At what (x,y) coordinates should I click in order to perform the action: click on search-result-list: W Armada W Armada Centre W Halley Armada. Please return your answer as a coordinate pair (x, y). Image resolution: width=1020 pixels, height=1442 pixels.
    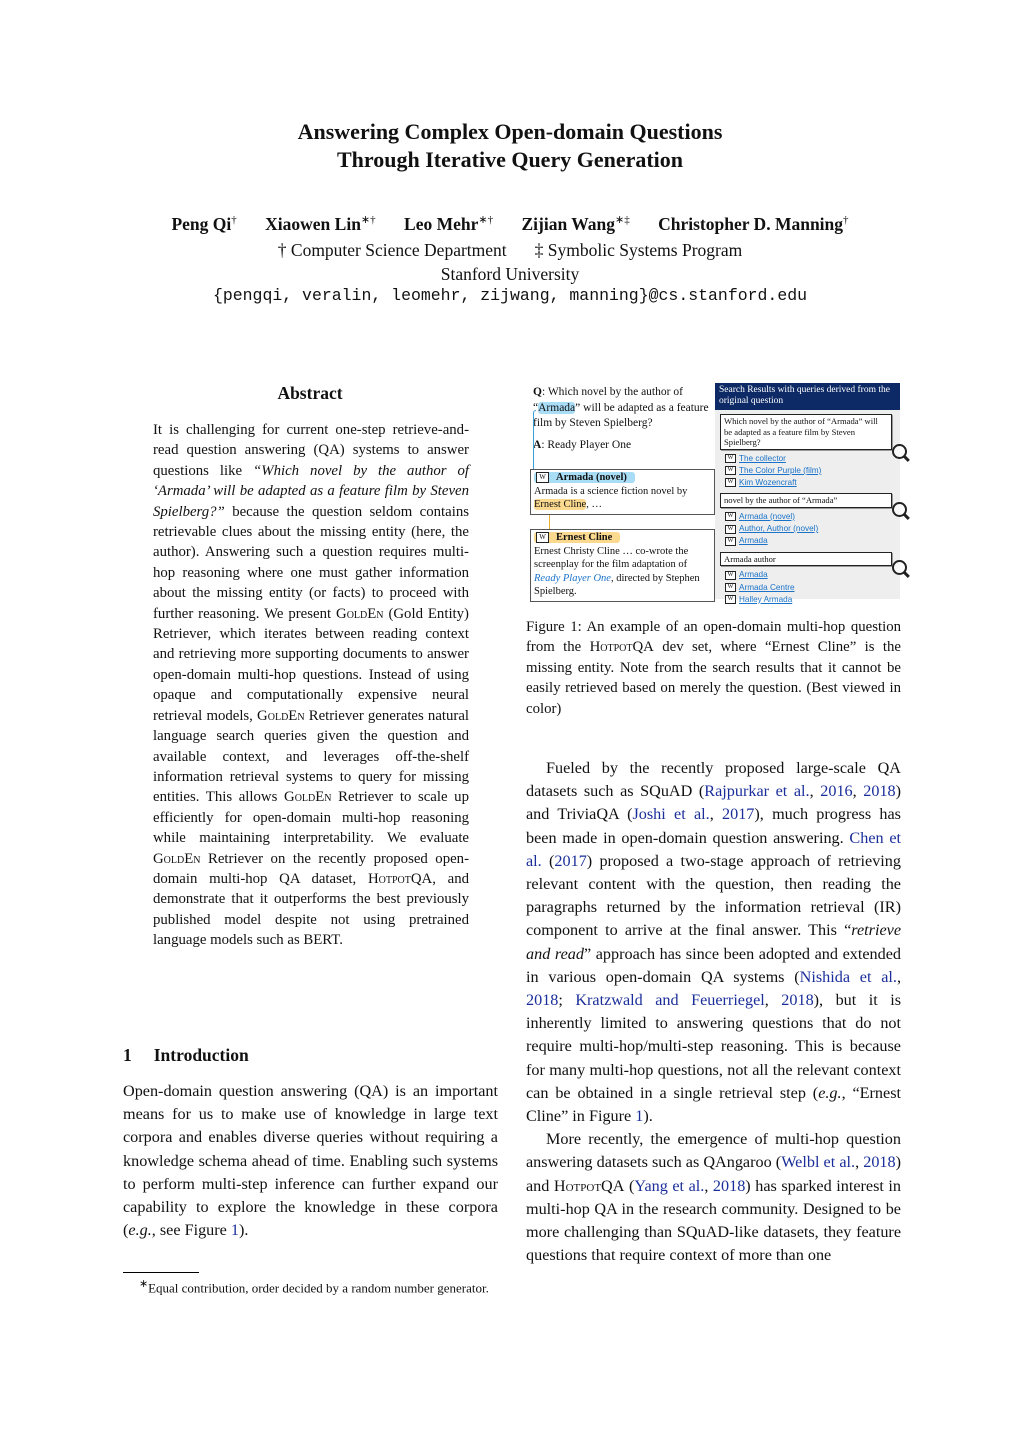
    Looking at the image, I should click on (812, 587).